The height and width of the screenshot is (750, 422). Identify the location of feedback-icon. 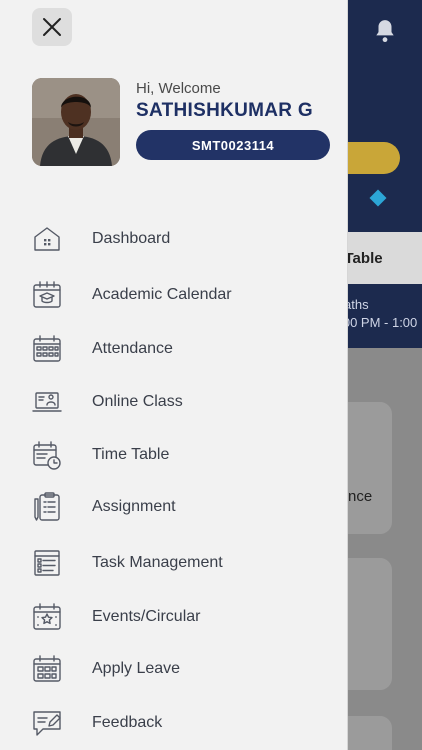
(47, 723).